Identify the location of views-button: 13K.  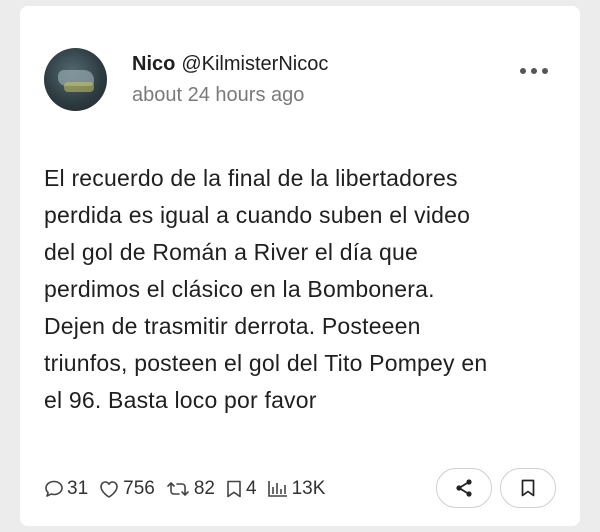
(296, 489).